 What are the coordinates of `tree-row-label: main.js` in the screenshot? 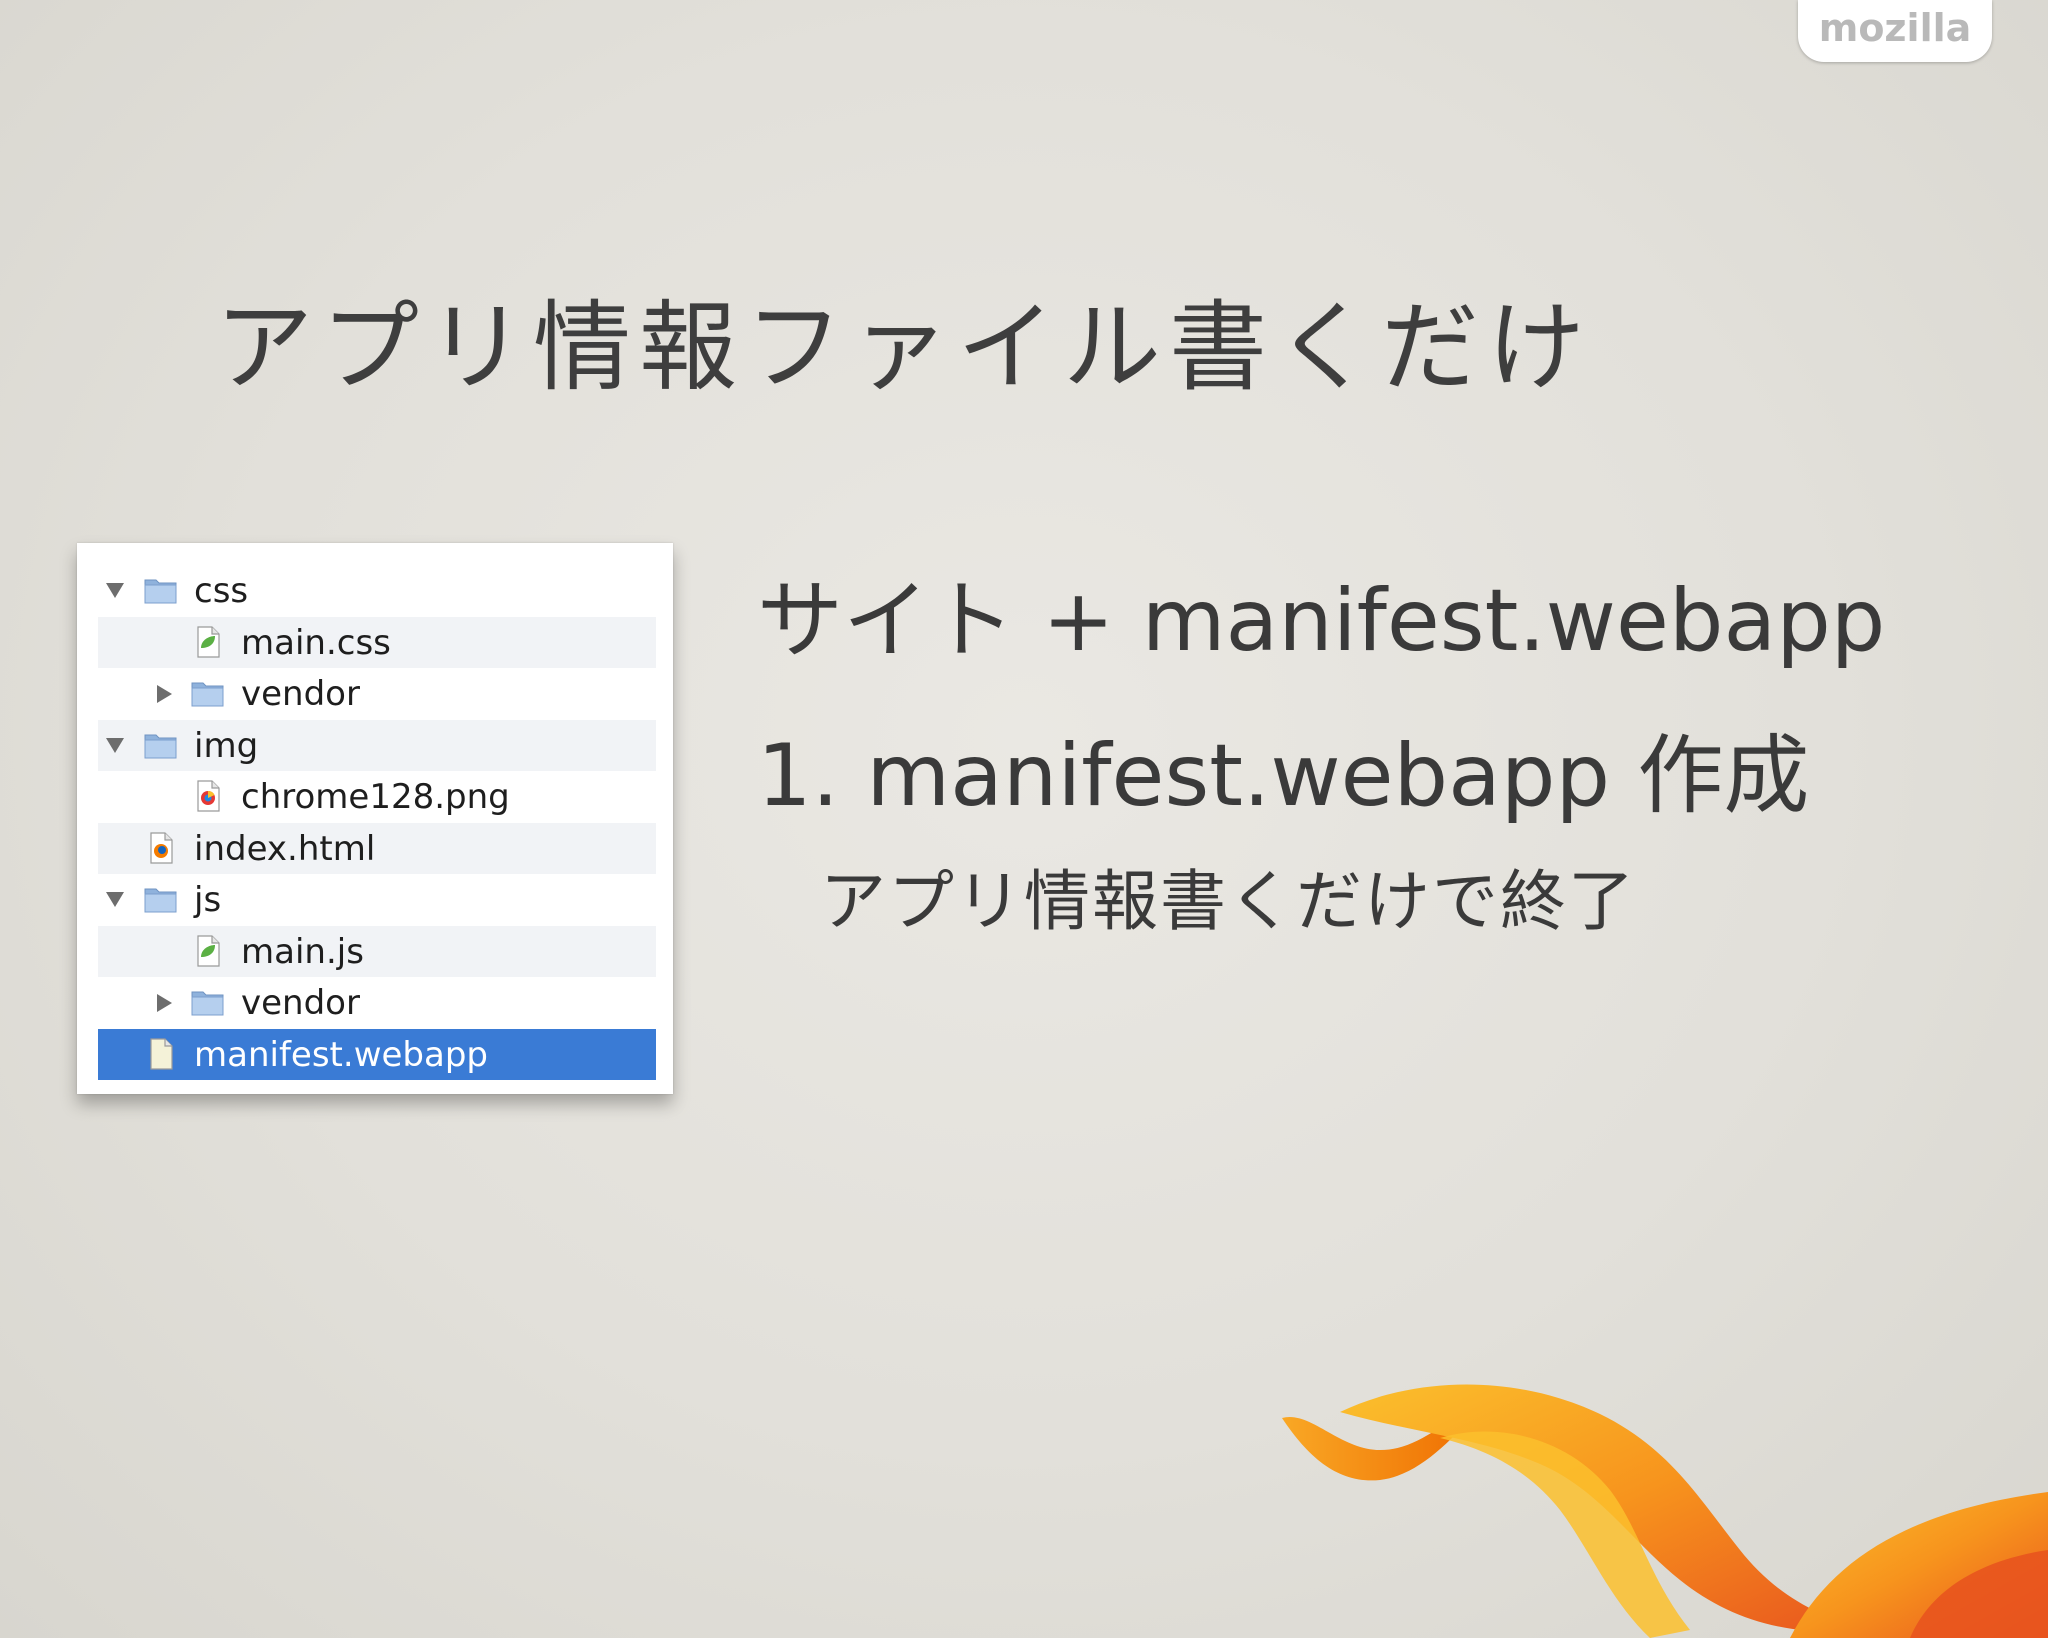 It's located at (302, 951).